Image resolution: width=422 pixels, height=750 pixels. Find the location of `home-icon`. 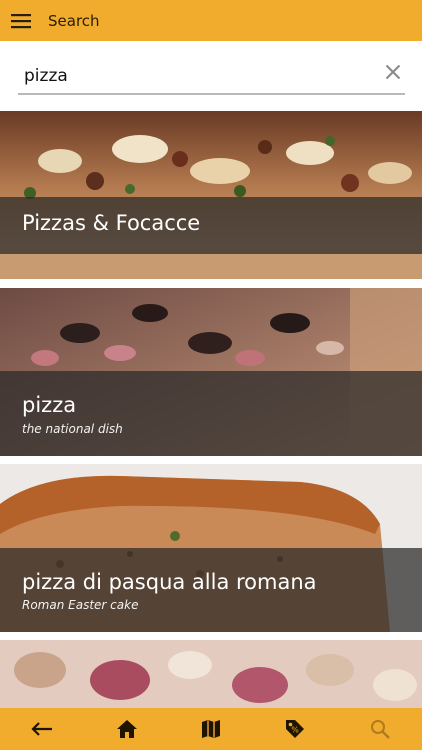

home-icon is located at coordinates (126, 729).